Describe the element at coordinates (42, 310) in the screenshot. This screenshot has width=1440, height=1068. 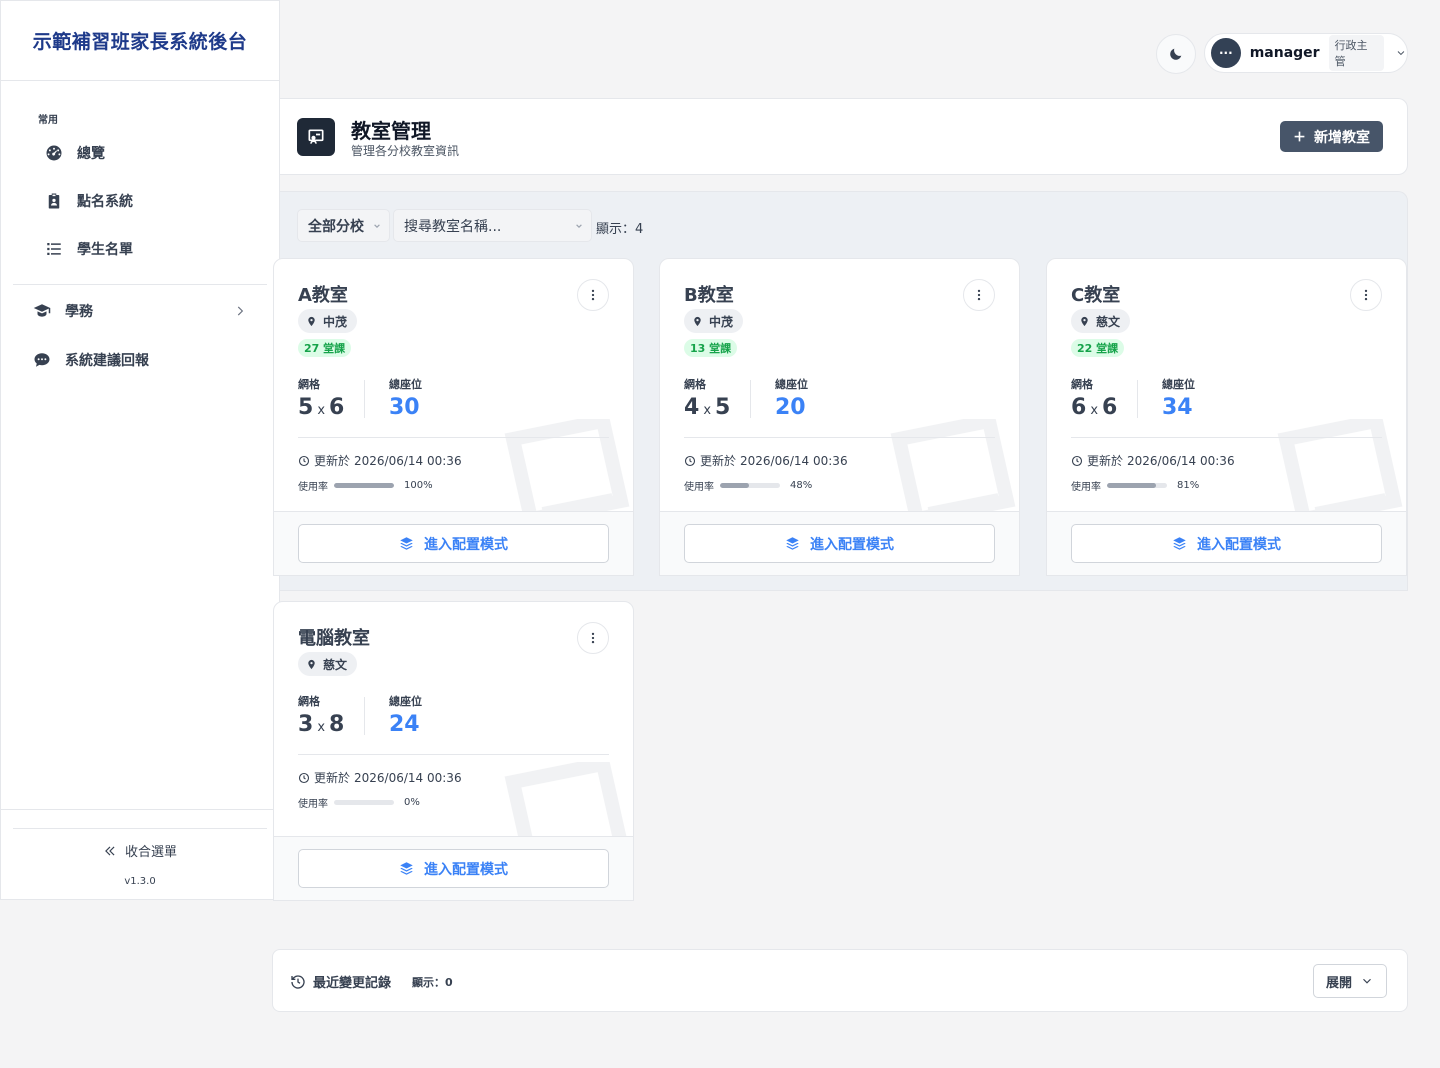
I see `graduation-icon` at that location.